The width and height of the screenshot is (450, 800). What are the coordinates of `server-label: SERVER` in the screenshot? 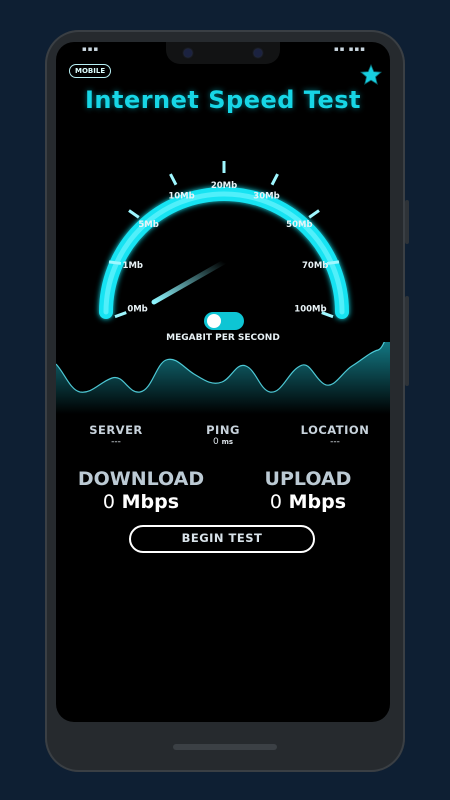 It's located at (116, 430).